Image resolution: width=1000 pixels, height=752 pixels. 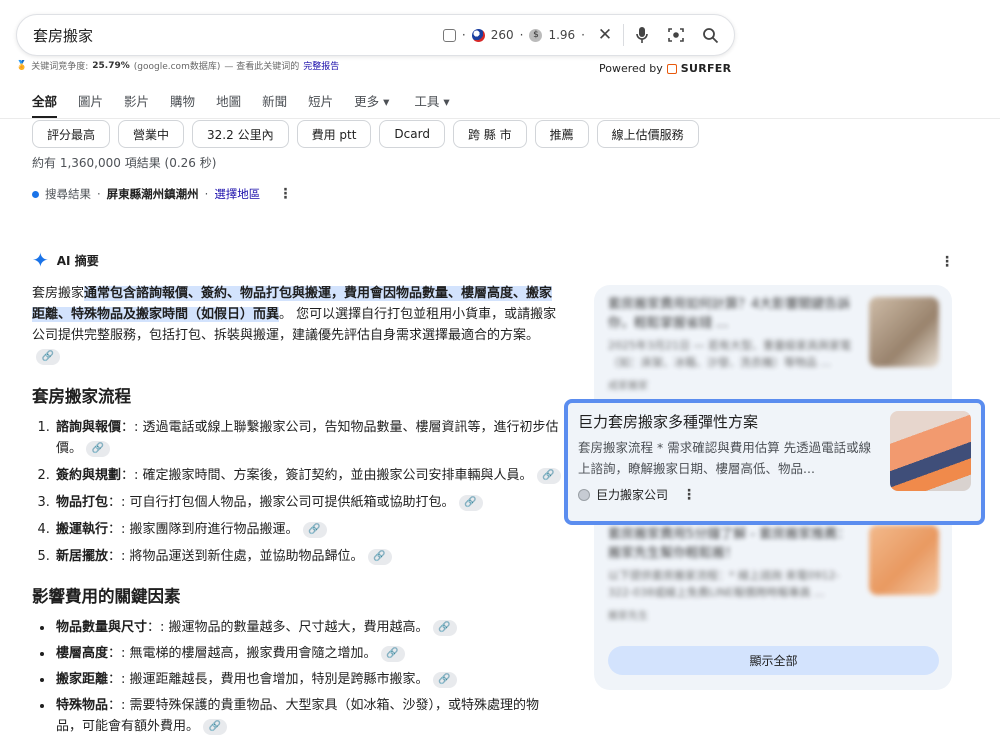 I want to click on source-card-site: 搬家先生, so click(x=628, y=616).